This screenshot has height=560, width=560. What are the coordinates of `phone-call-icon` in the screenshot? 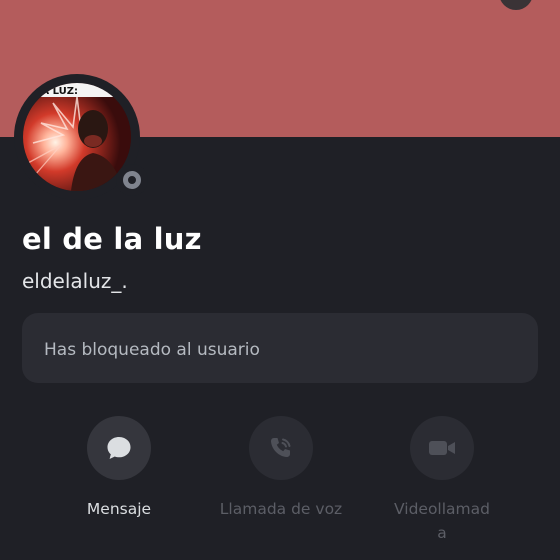 It's located at (281, 447).